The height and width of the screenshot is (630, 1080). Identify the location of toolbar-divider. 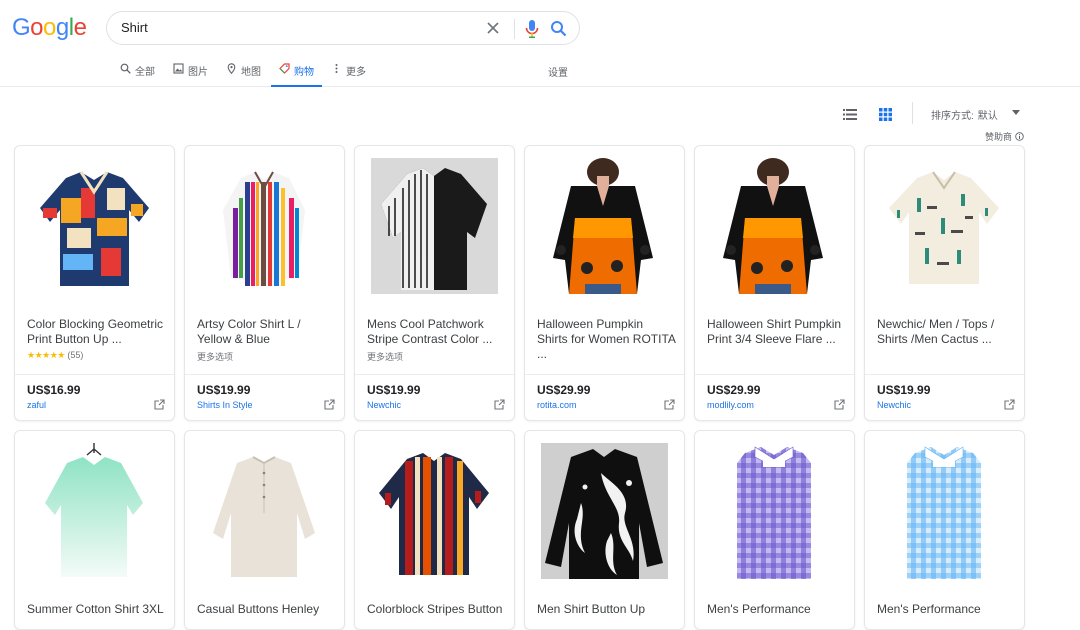
(912, 113).